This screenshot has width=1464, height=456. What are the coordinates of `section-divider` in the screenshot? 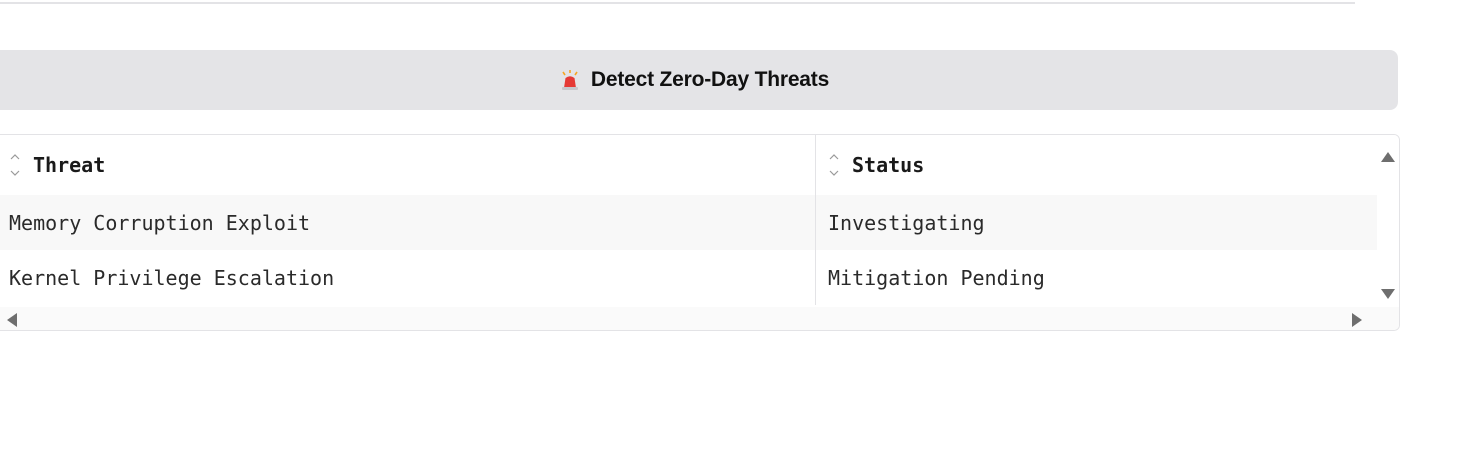 It's located at (677, 3).